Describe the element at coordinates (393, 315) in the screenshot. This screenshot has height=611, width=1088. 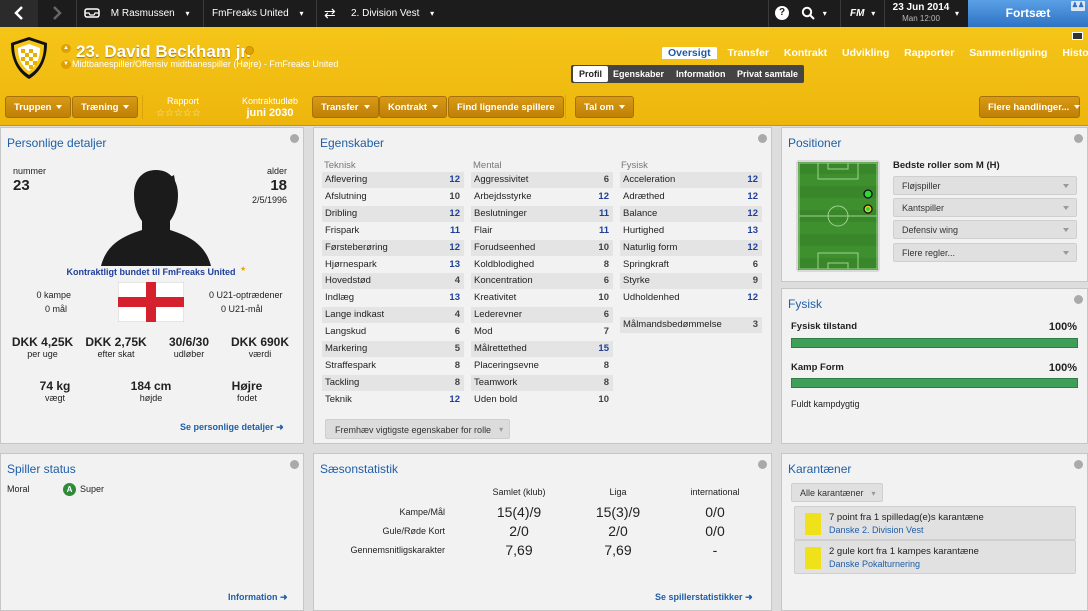
I see `attribute-row: Lange indkast 4` at that location.